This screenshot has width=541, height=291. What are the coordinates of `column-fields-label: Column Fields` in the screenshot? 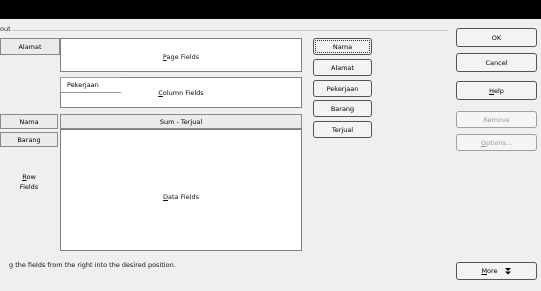 It's located at (181, 93).